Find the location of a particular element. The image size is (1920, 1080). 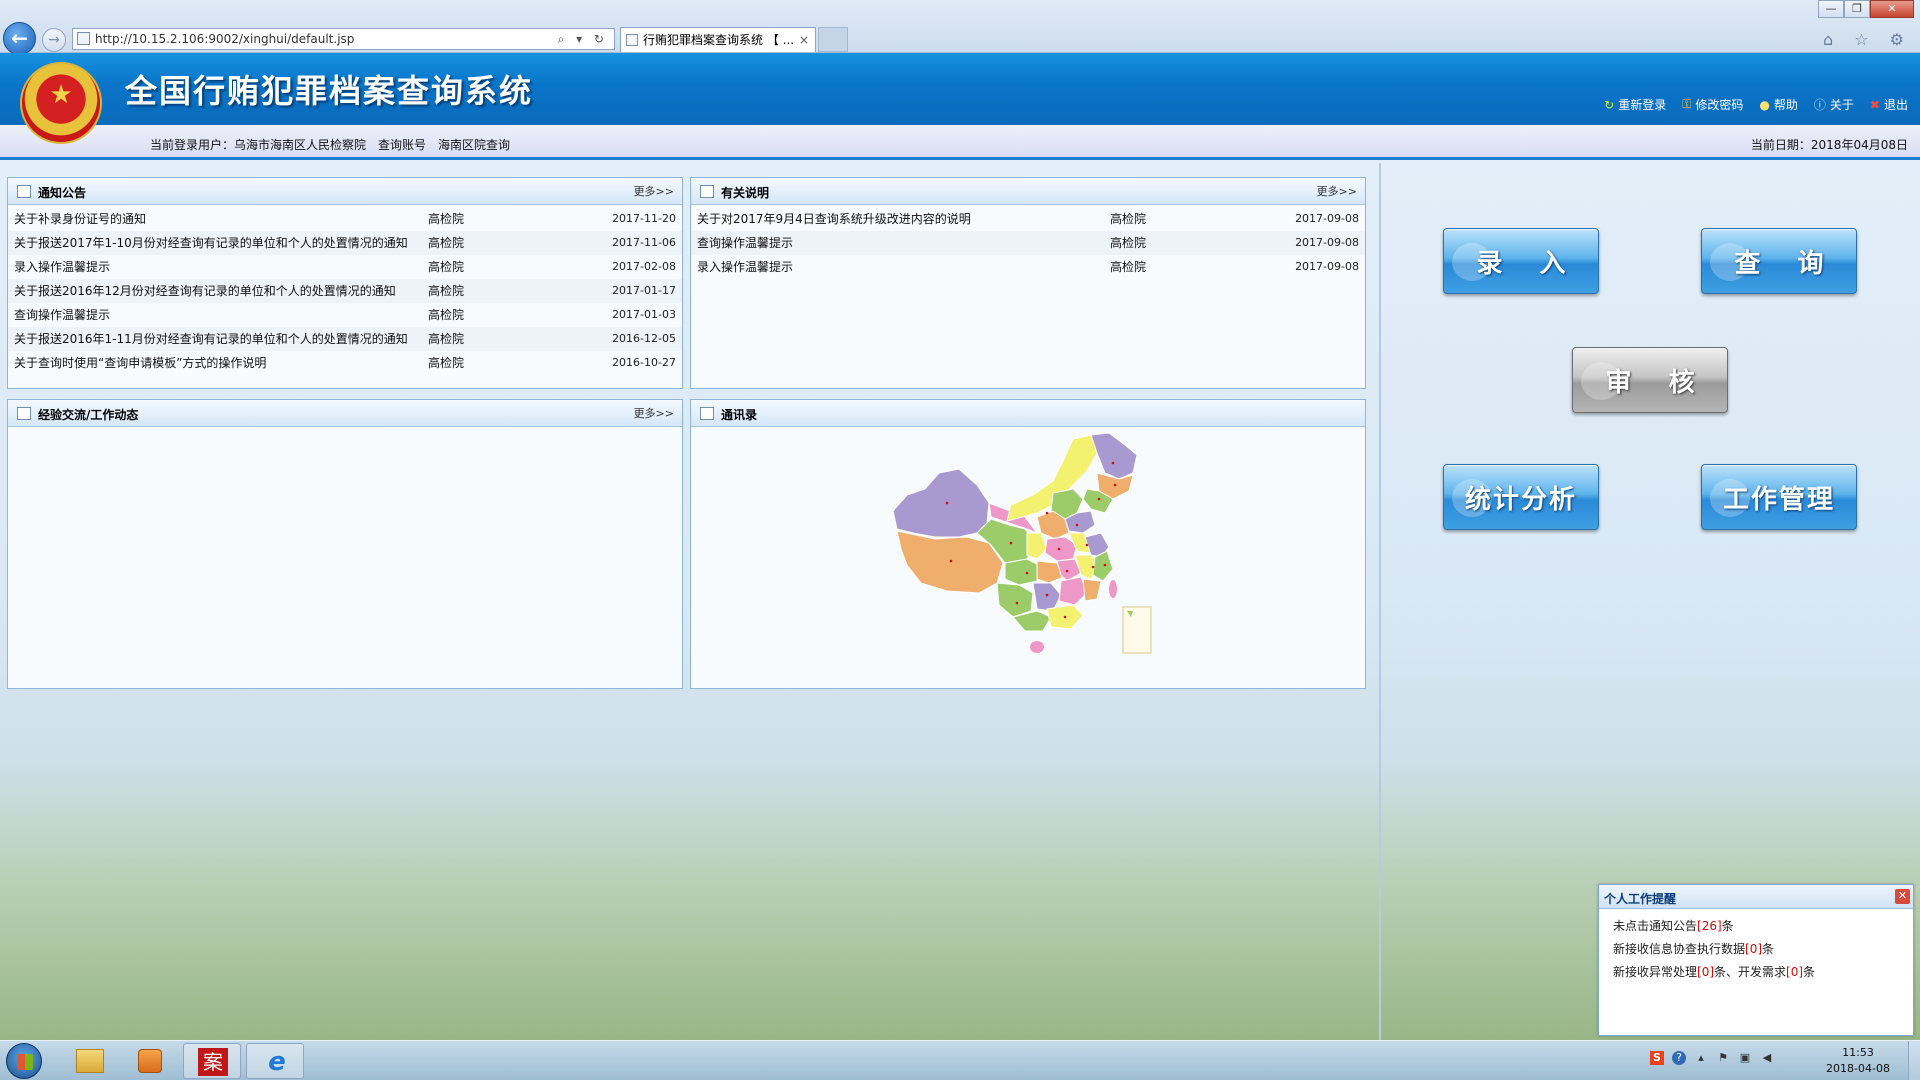

sogou-input-icon: S is located at coordinates (1657, 1058).